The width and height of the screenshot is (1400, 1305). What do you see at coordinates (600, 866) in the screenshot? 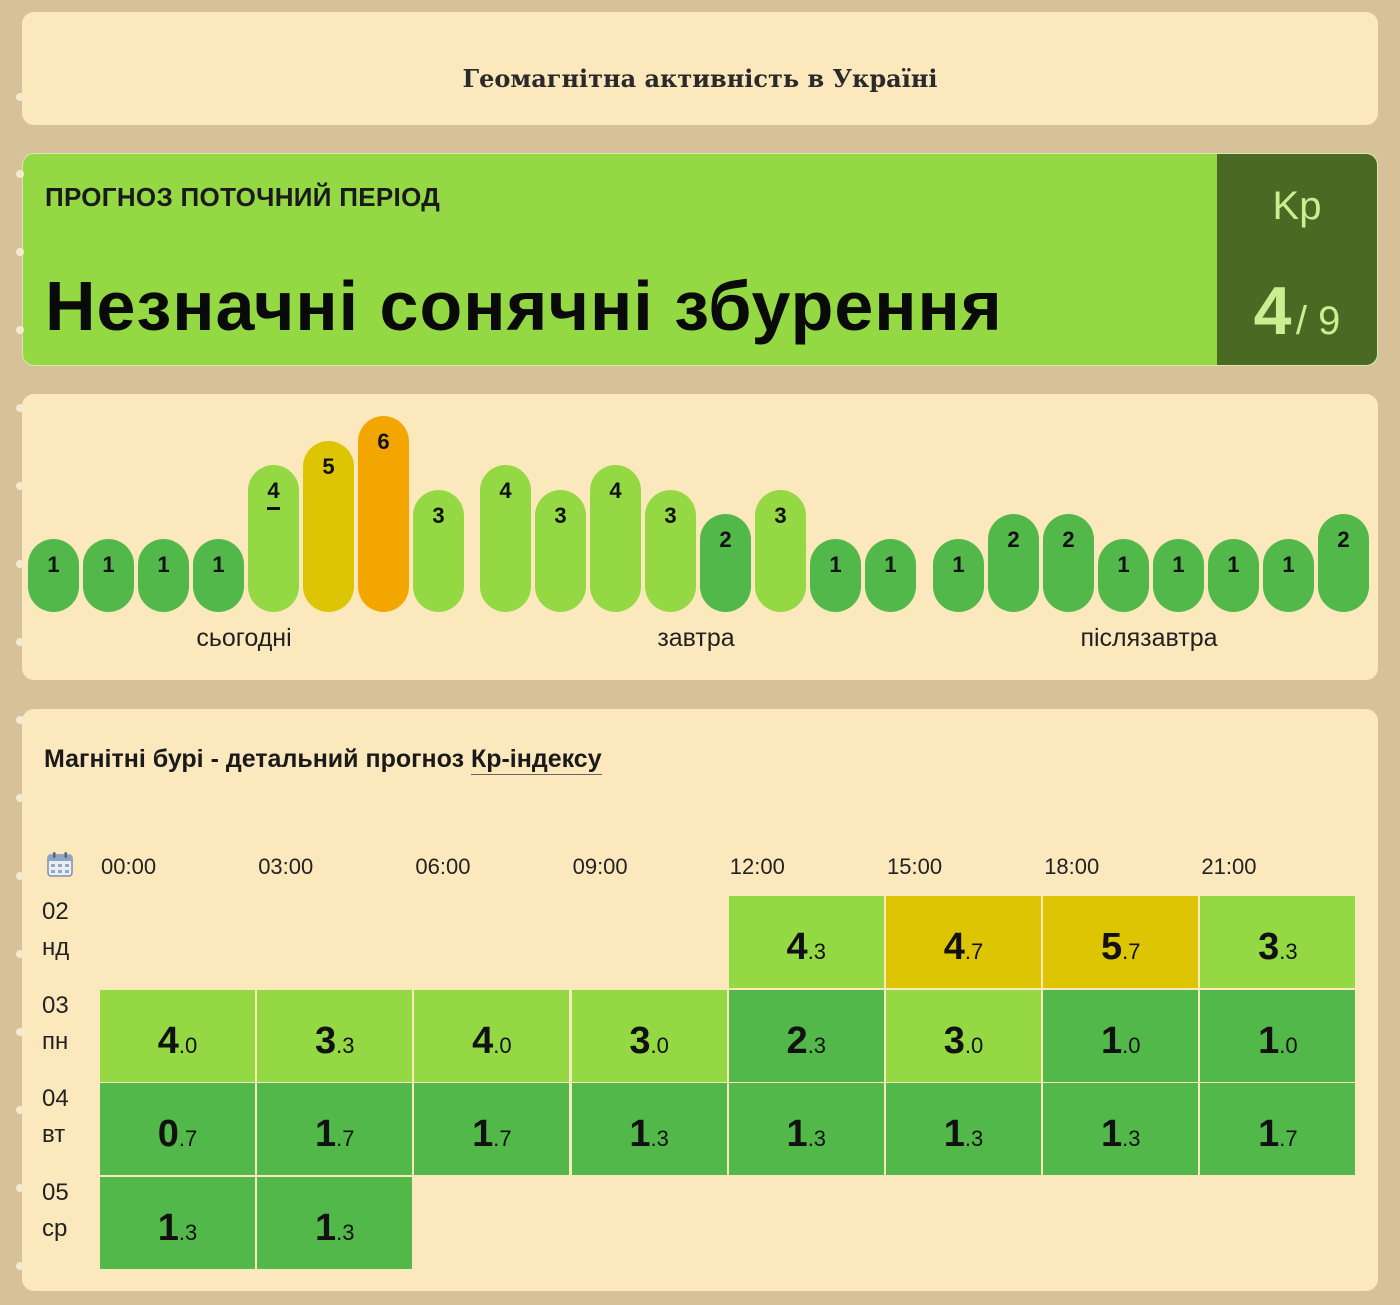
I see `time-label: 09:00` at bounding box center [600, 866].